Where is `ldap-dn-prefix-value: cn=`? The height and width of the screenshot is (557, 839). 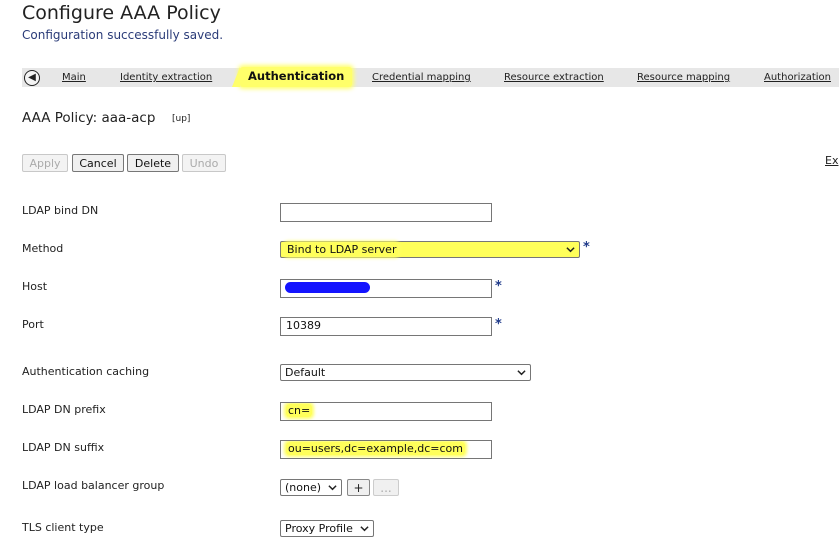 ldap-dn-prefix-value: cn= is located at coordinates (299, 410).